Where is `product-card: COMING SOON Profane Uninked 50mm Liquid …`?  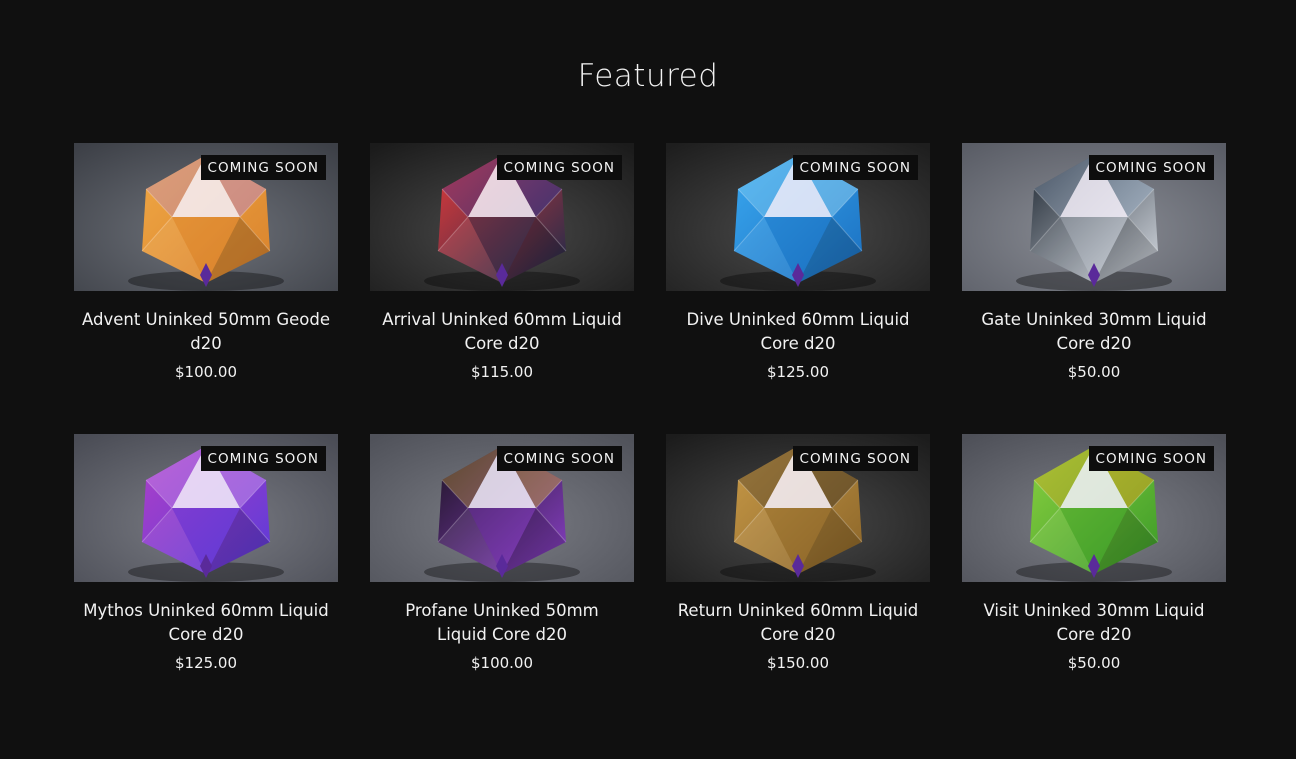 product-card: COMING SOON Profane Uninked 50mm Liquid … is located at coordinates (502, 579).